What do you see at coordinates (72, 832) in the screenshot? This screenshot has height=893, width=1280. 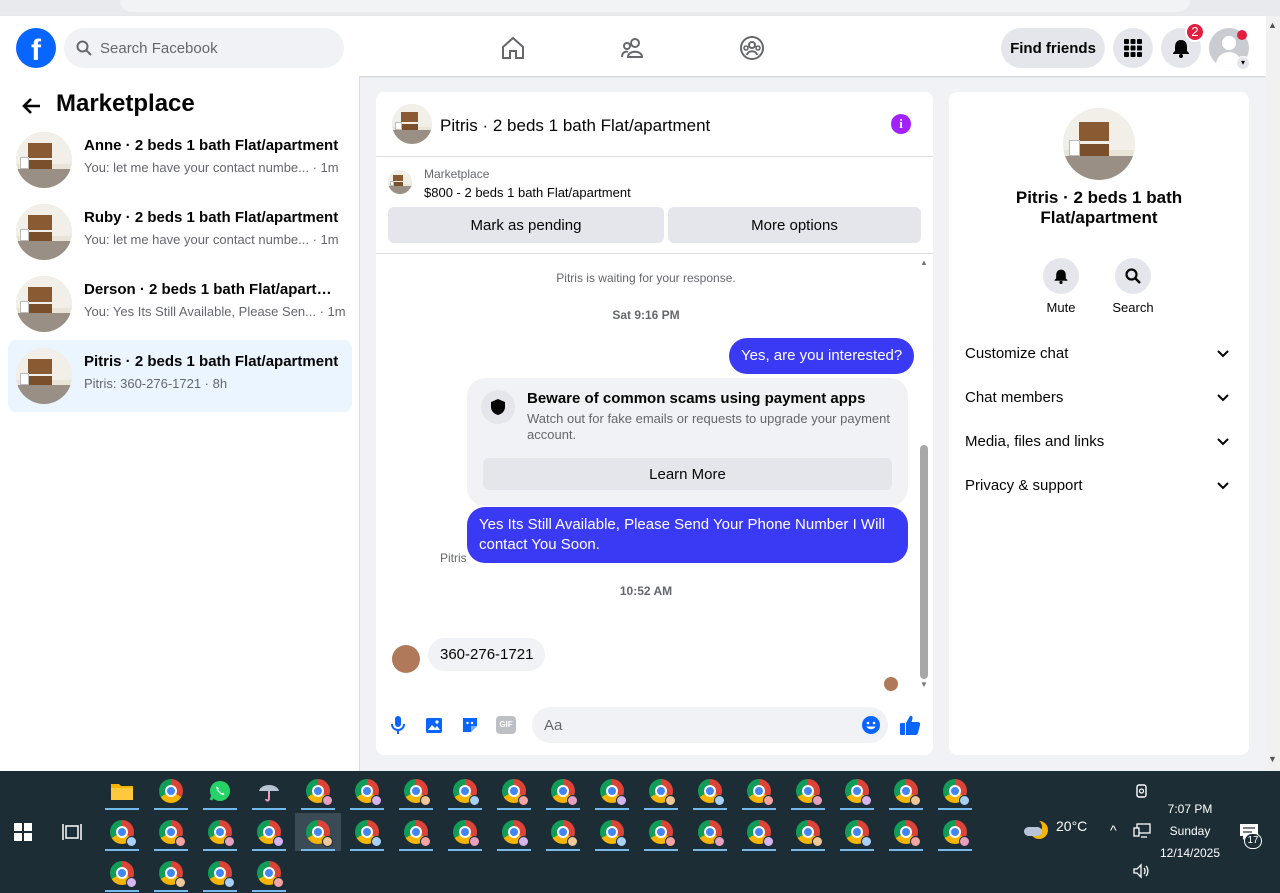 I see `task-view-icon` at bounding box center [72, 832].